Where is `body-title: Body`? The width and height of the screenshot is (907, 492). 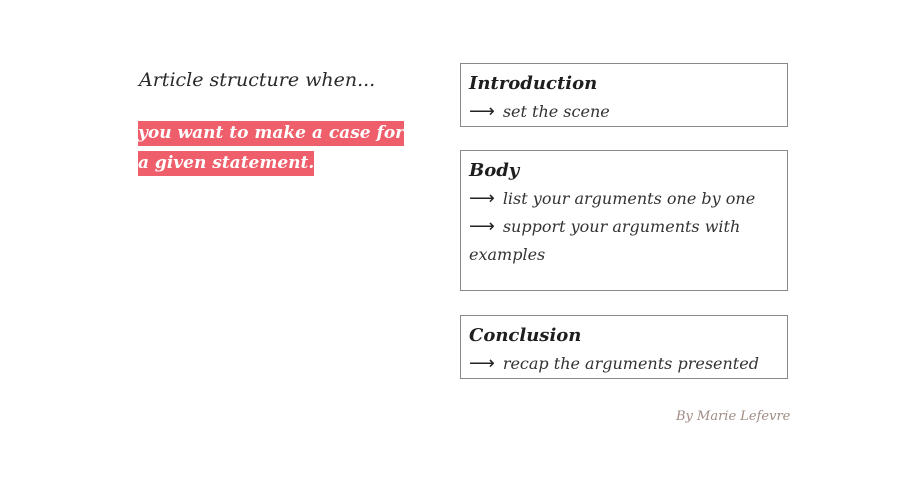 body-title: Body is located at coordinates (494, 170).